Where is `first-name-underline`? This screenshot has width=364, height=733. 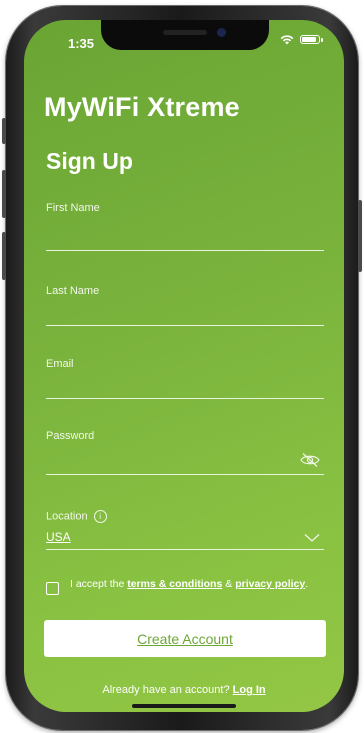
first-name-underline is located at coordinates (185, 250).